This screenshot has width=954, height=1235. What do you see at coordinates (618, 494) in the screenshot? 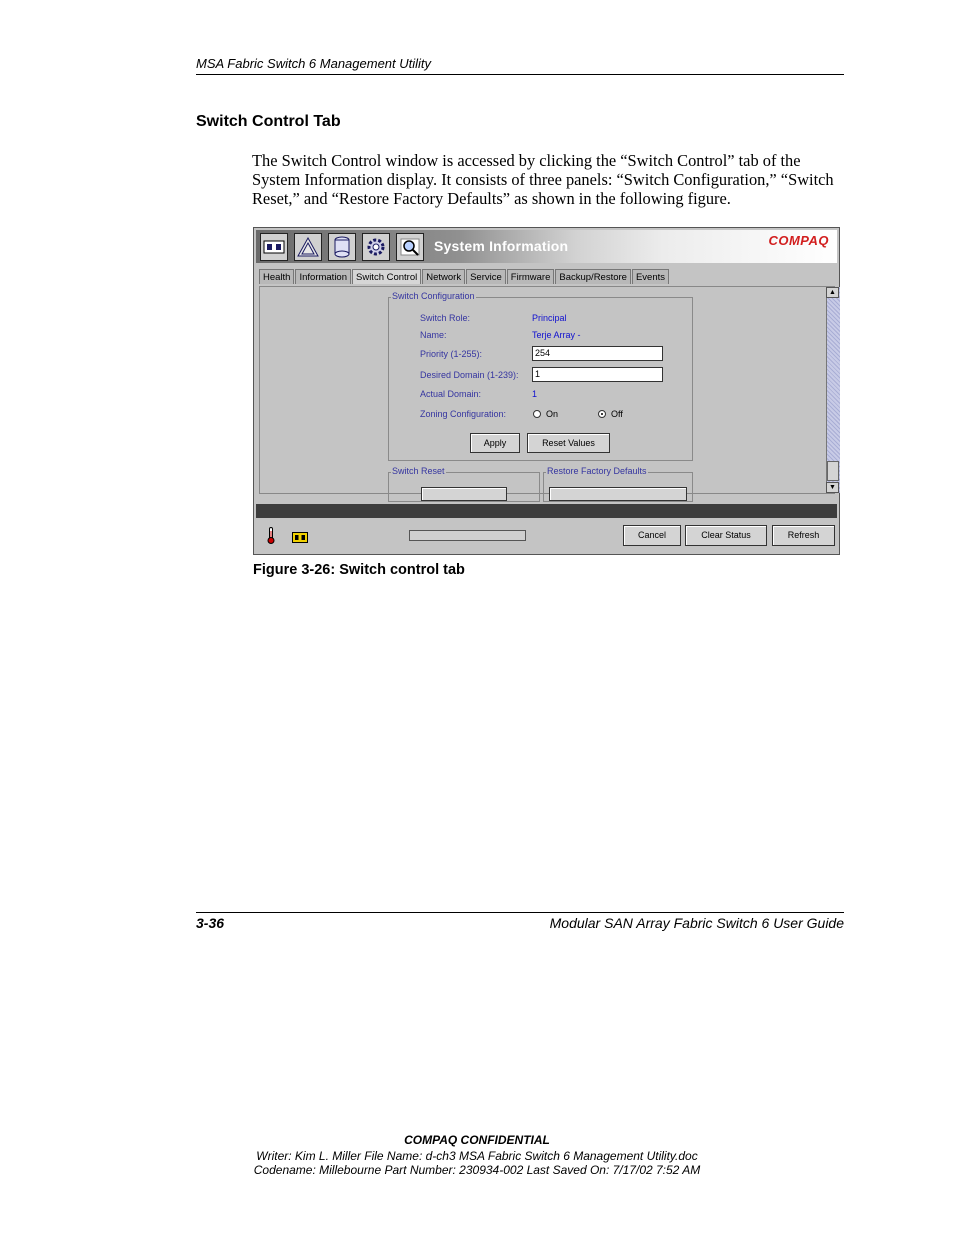
I see `restore-defaults-button` at bounding box center [618, 494].